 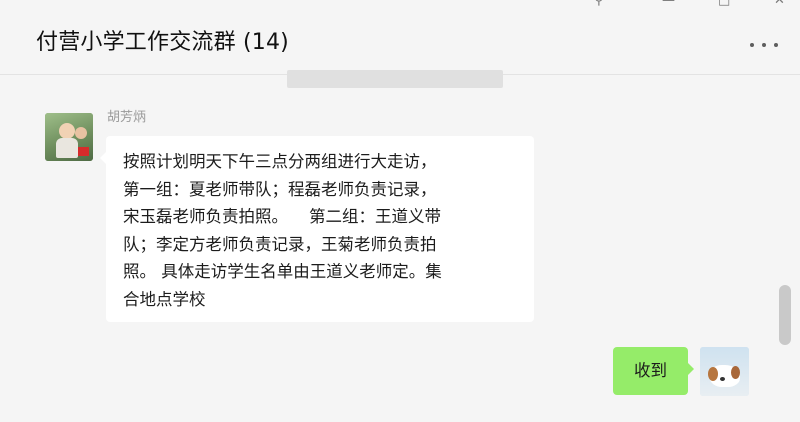 I want to click on chat-title: 付营小学工作交流群 (14), so click(x=162, y=42).